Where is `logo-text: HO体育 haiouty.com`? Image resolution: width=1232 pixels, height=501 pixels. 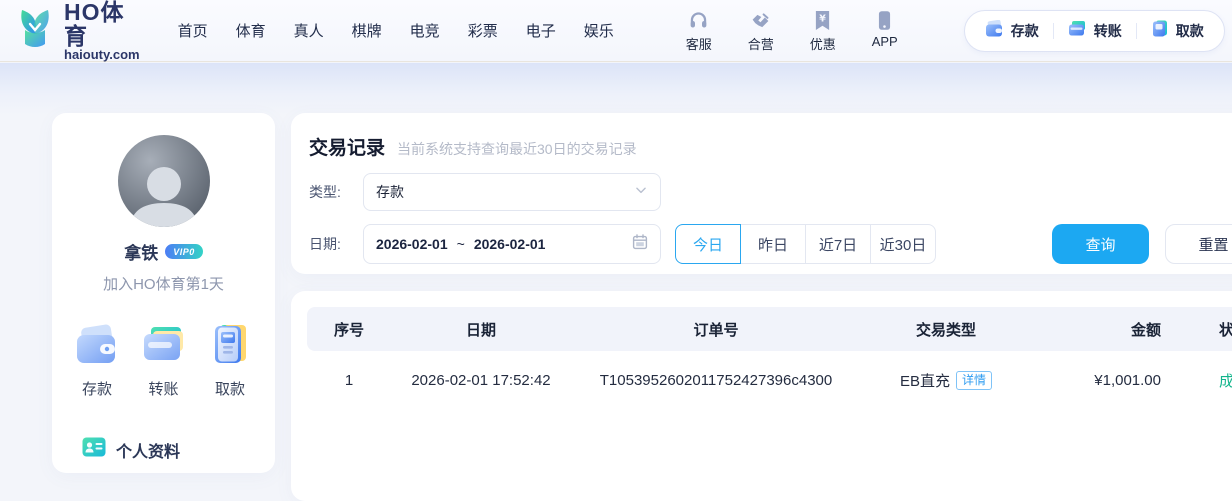
logo-text: HO体育 haiouty.com is located at coordinates (102, 31).